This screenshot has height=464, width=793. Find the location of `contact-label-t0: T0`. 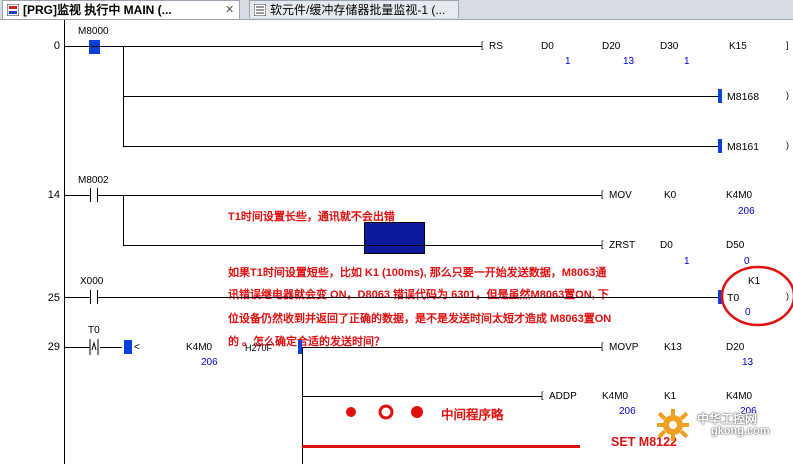

contact-label-t0: T0 is located at coordinates (94, 330).